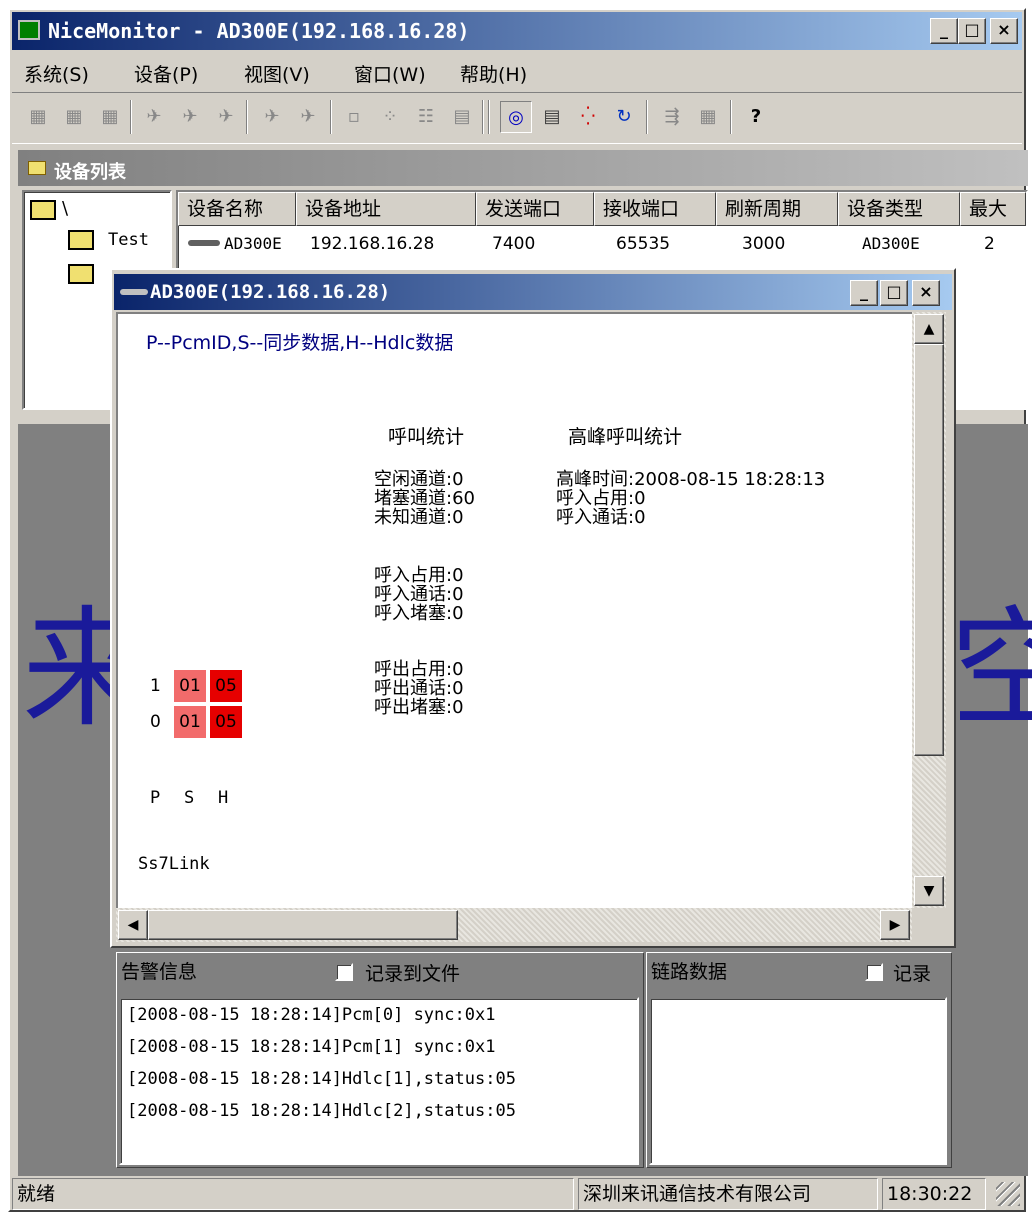  I want to click on pcm1-hdlc-cell: 05, so click(226, 686).